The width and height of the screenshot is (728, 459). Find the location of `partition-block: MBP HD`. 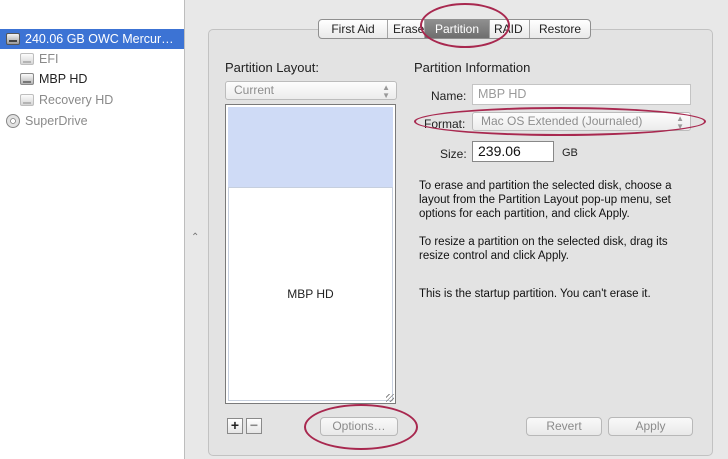

partition-block: MBP HD is located at coordinates (310, 294).